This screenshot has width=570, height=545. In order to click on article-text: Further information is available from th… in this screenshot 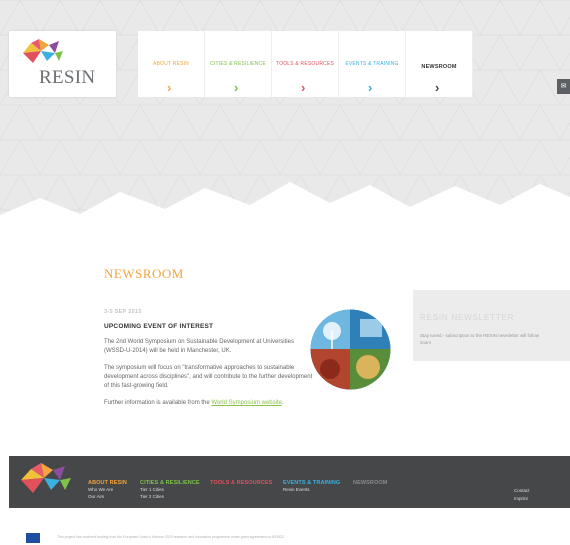, I will do `click(158, 403)`.